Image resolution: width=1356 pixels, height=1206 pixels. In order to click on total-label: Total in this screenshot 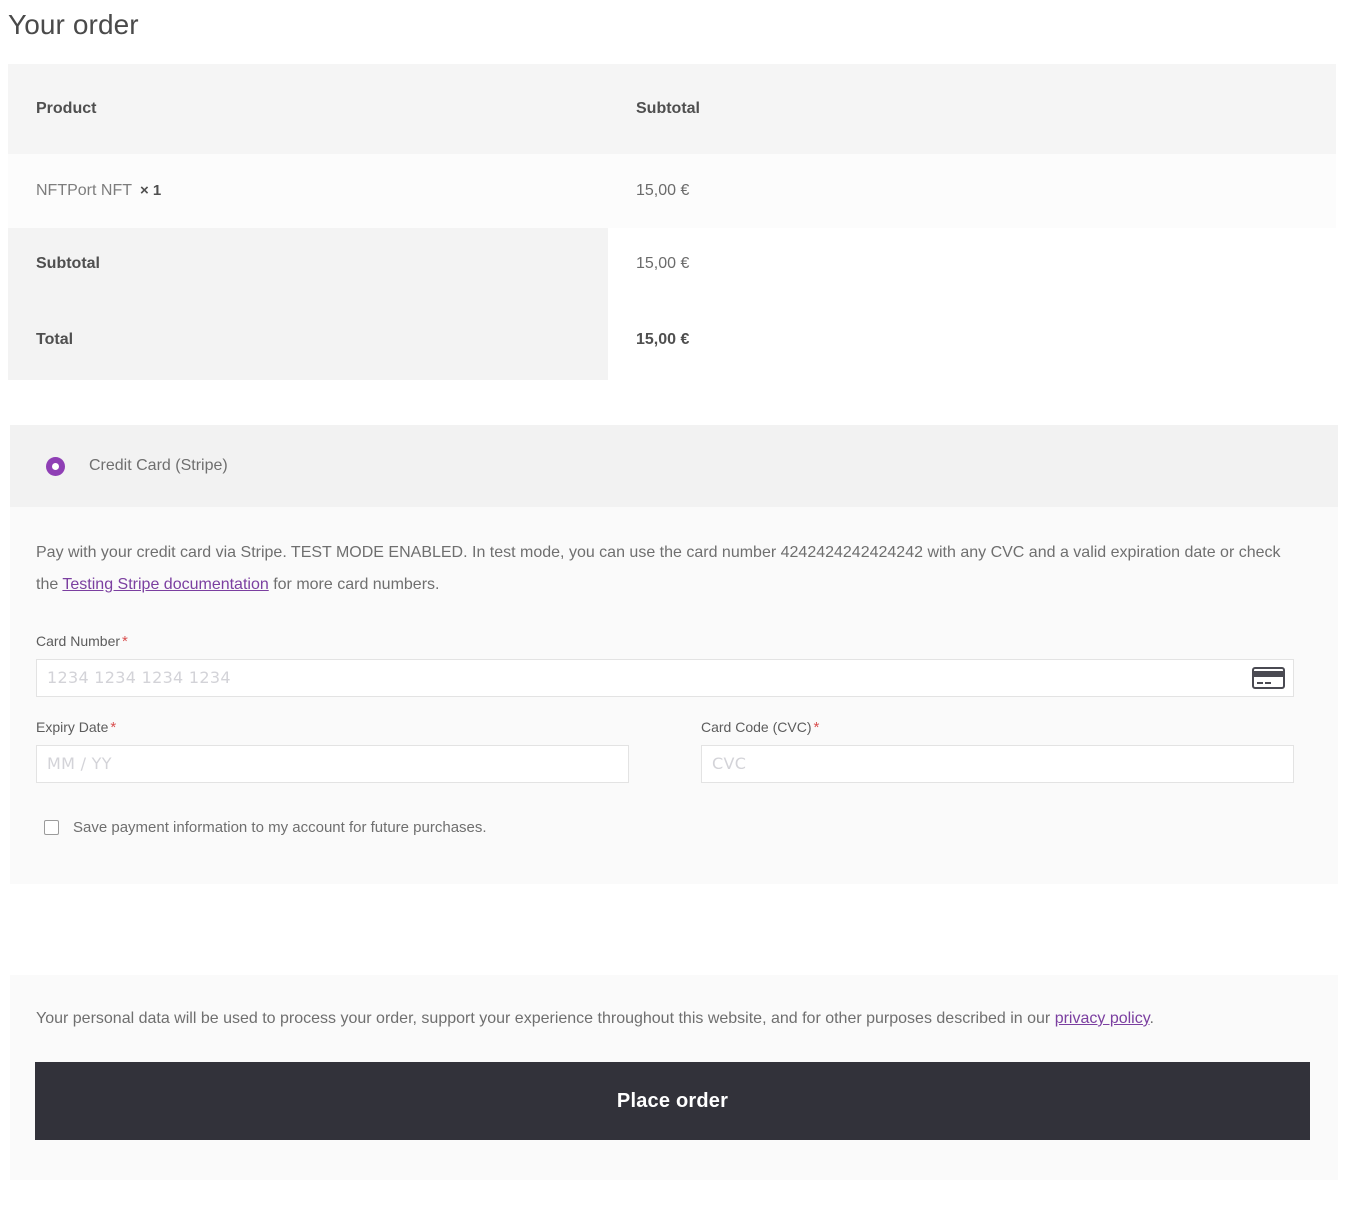, I will do `click(308, 340)`.